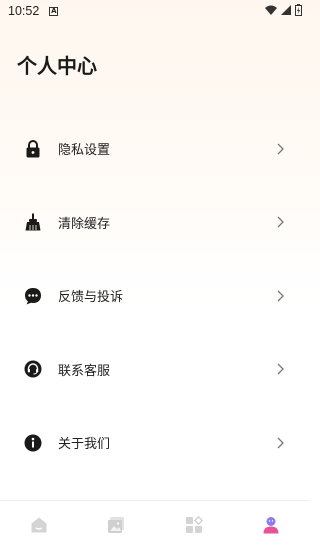 The width and height of the screenshot is (320, 552). I want to click on status-icons, so click(283, 11).